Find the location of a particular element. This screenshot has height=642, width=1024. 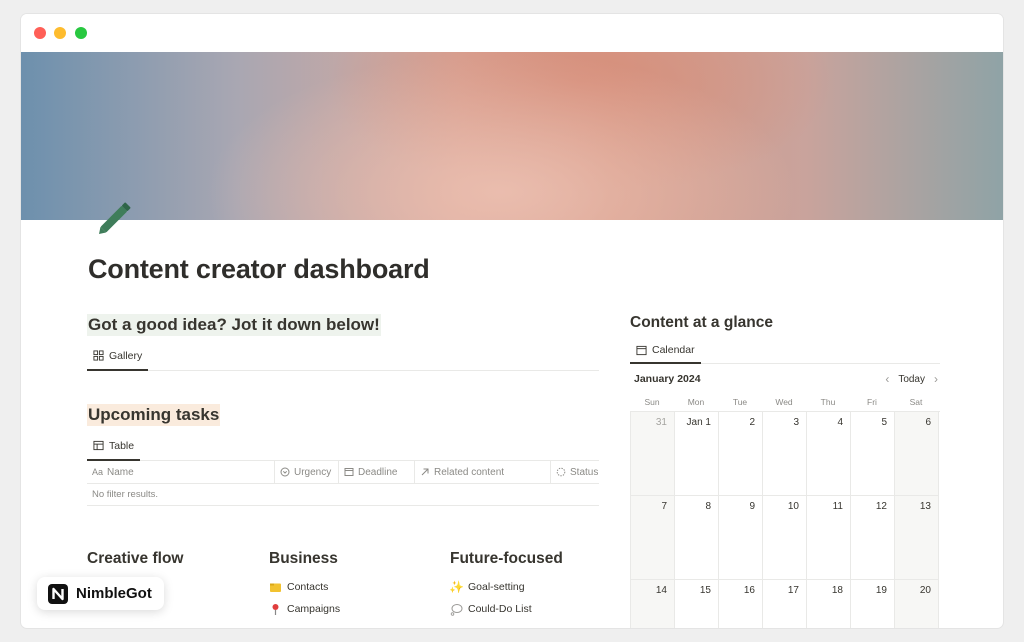

calendar-icon is located at coordinates (349, 472).